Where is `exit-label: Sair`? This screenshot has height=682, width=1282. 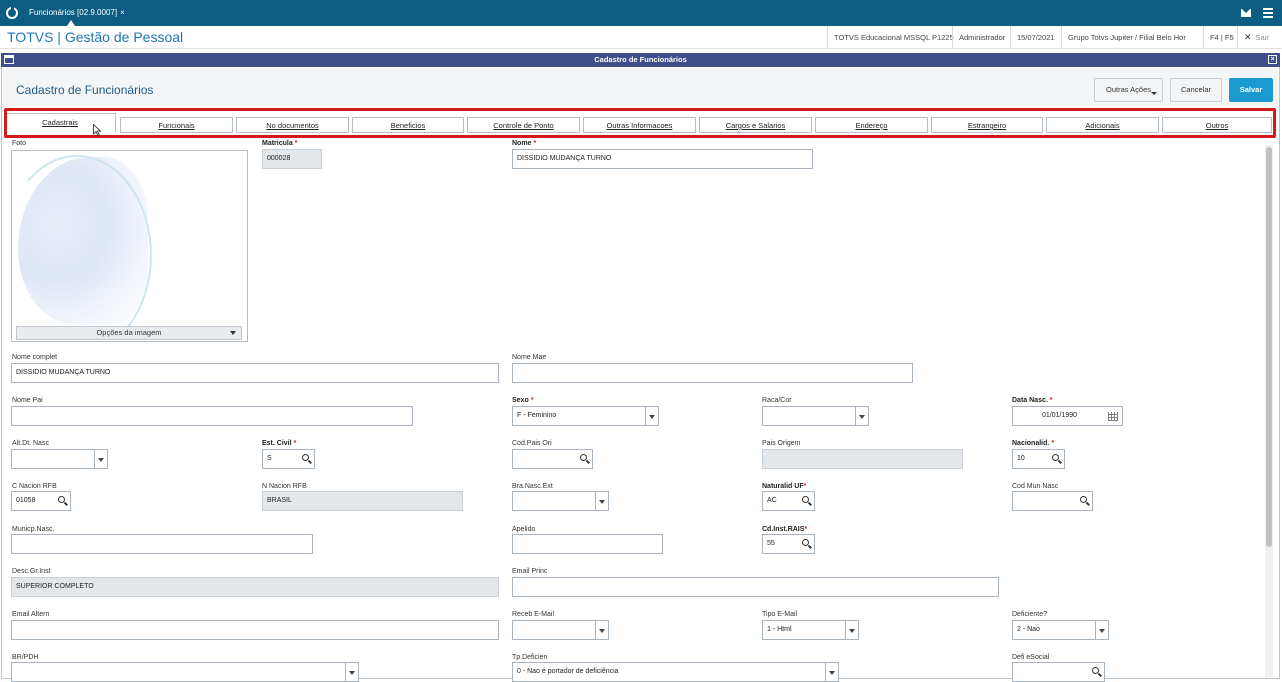 exit-label: Sair is located at coordinates (1262, 37).